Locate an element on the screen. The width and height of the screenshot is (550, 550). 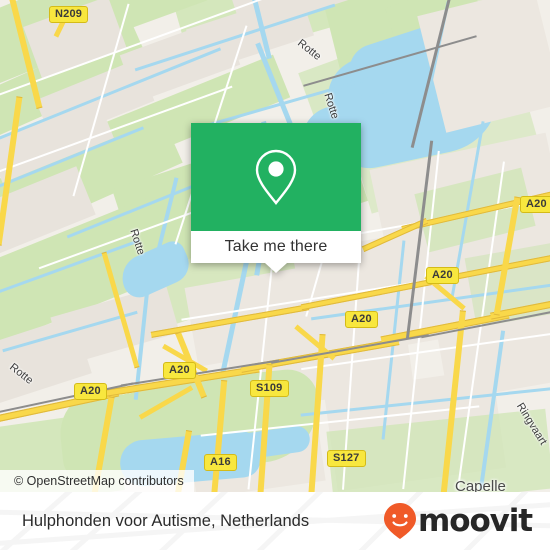
popup-tail-pointer is located at coordinates (276, 268).